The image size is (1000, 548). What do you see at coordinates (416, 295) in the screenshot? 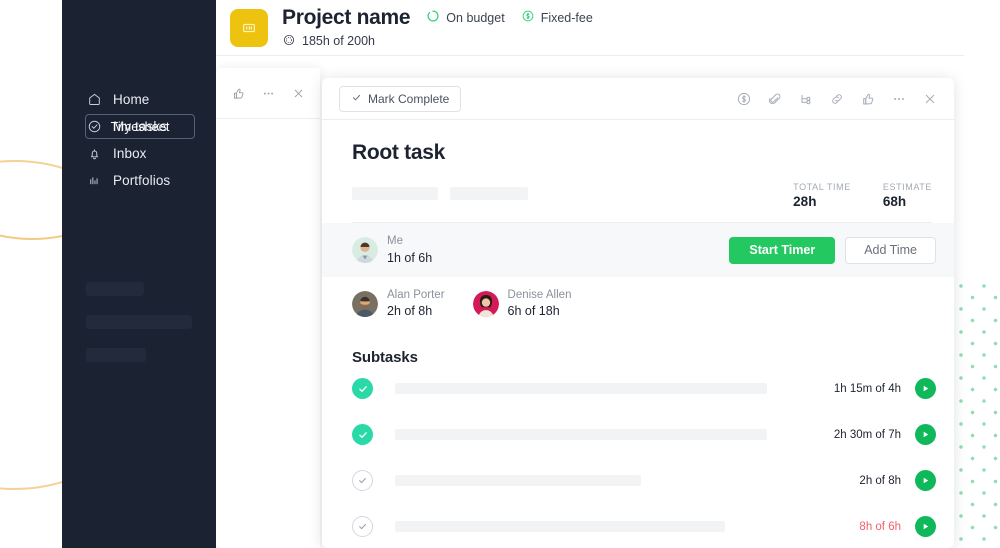
I see `assignee-name: Alan Porter` at bounding box center [416, 295].